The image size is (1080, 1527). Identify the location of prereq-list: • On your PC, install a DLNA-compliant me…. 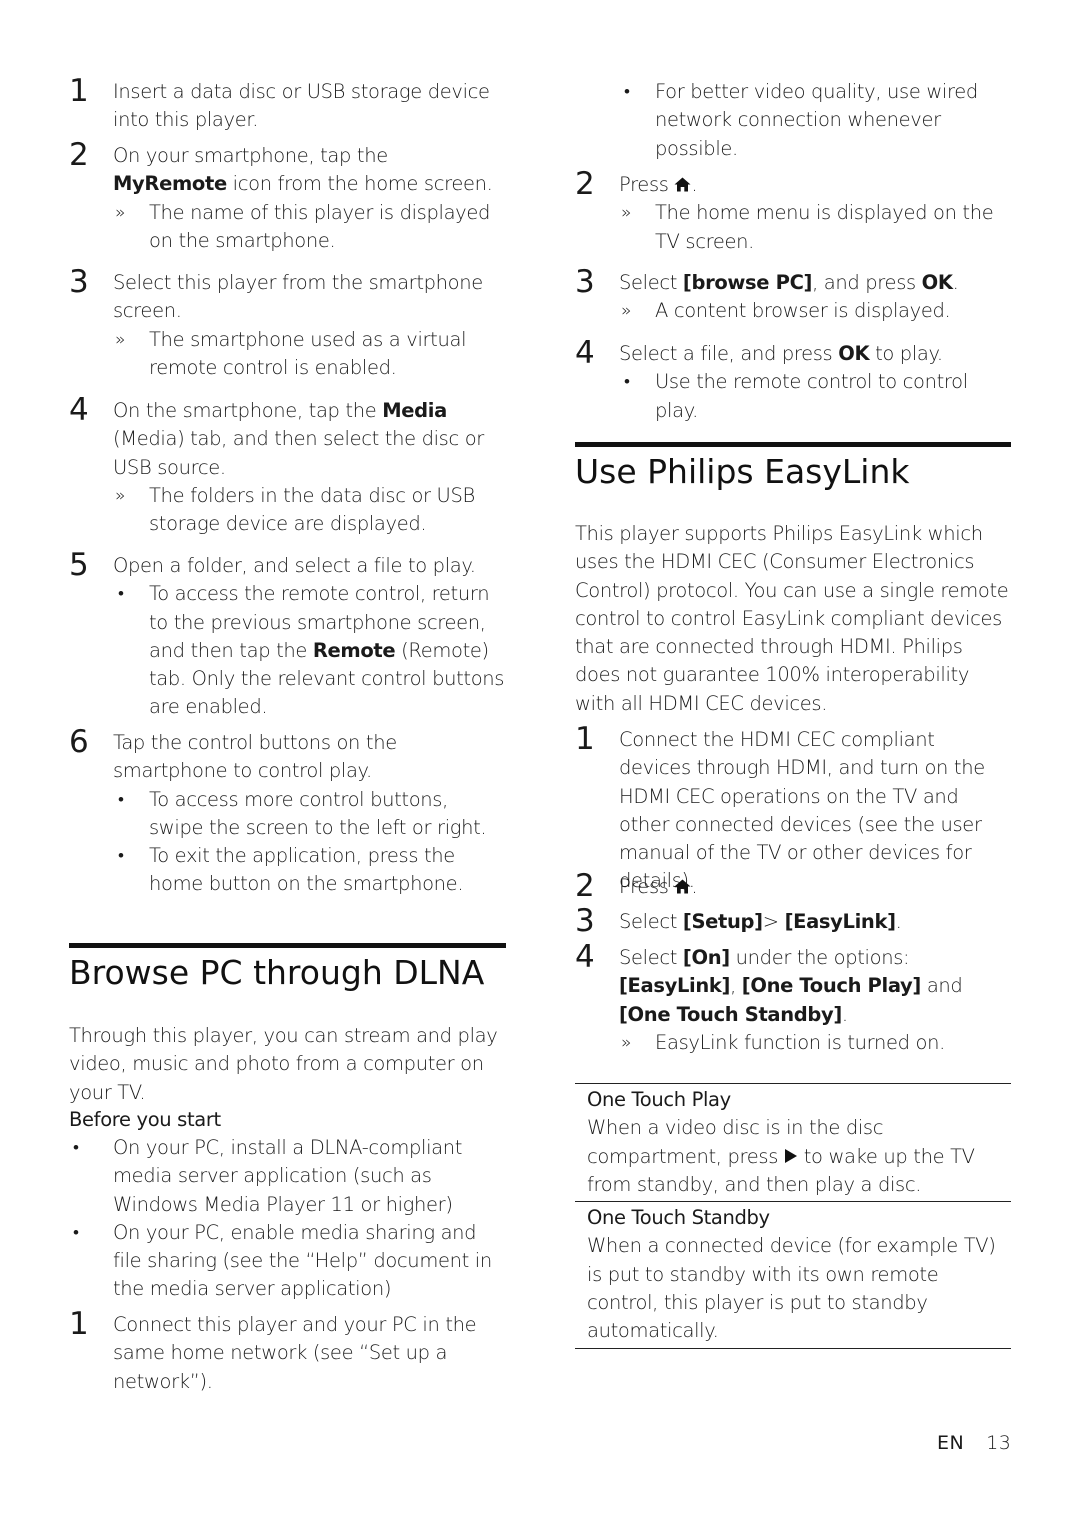
(287, 1219).